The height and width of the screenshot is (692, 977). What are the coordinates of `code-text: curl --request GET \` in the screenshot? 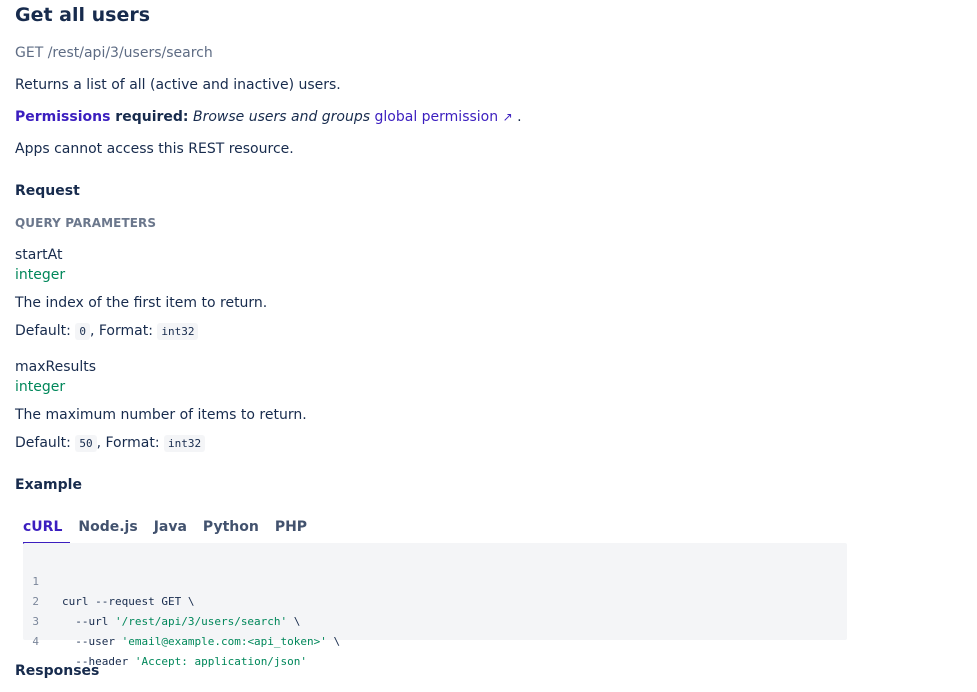 It's located at (128, 602).